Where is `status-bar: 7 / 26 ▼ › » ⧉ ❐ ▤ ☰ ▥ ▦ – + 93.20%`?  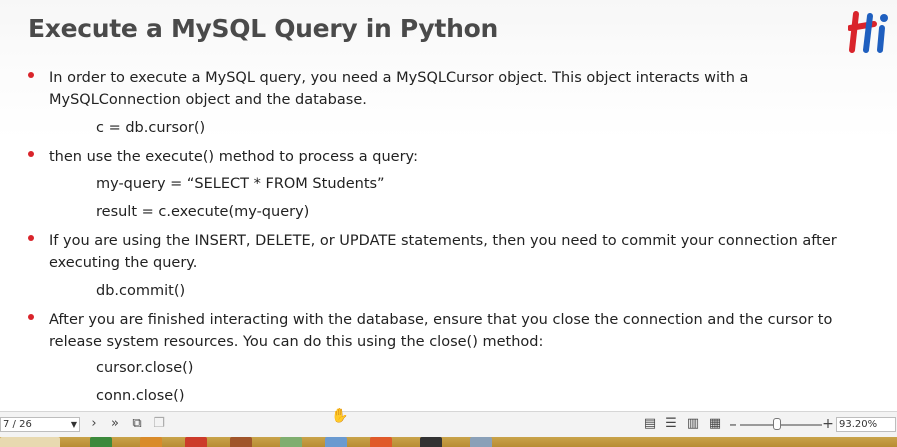 status-bar: 7 / 26 ▼ › » ⧉ ❐ ▤ ☰ ▥ ▦ – + 93.20% is located at coordinates (448, 424).